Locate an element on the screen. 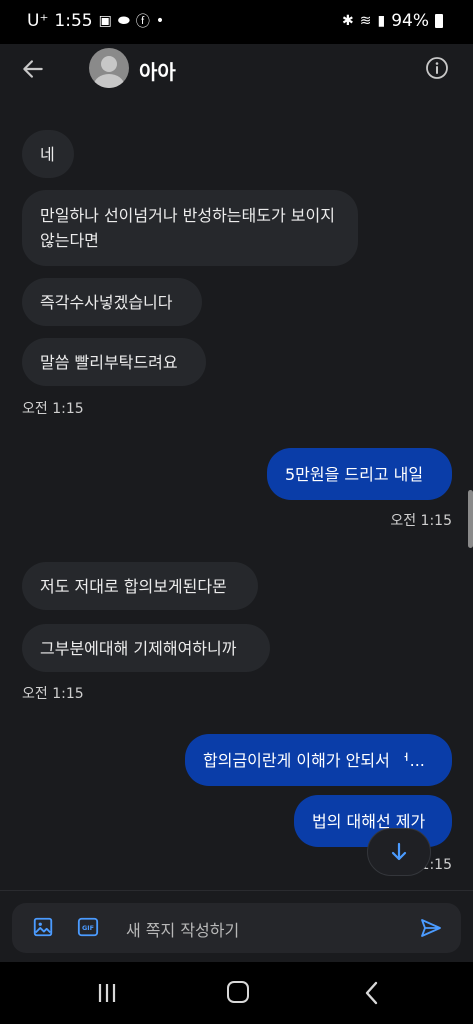 The height and width of the screenshot is (1024, 473). status-right: ✱ ≋ ▮ 94% is located at coordinates (392, 21).